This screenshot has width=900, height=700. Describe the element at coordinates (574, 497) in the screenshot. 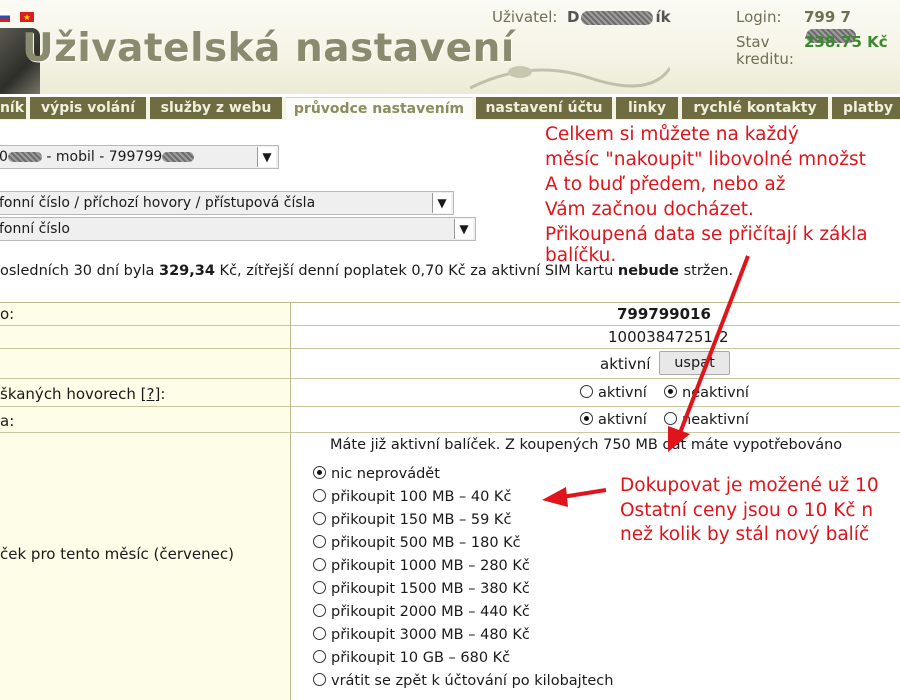

I see `arrow-to-100mb-option-icon` at that location.